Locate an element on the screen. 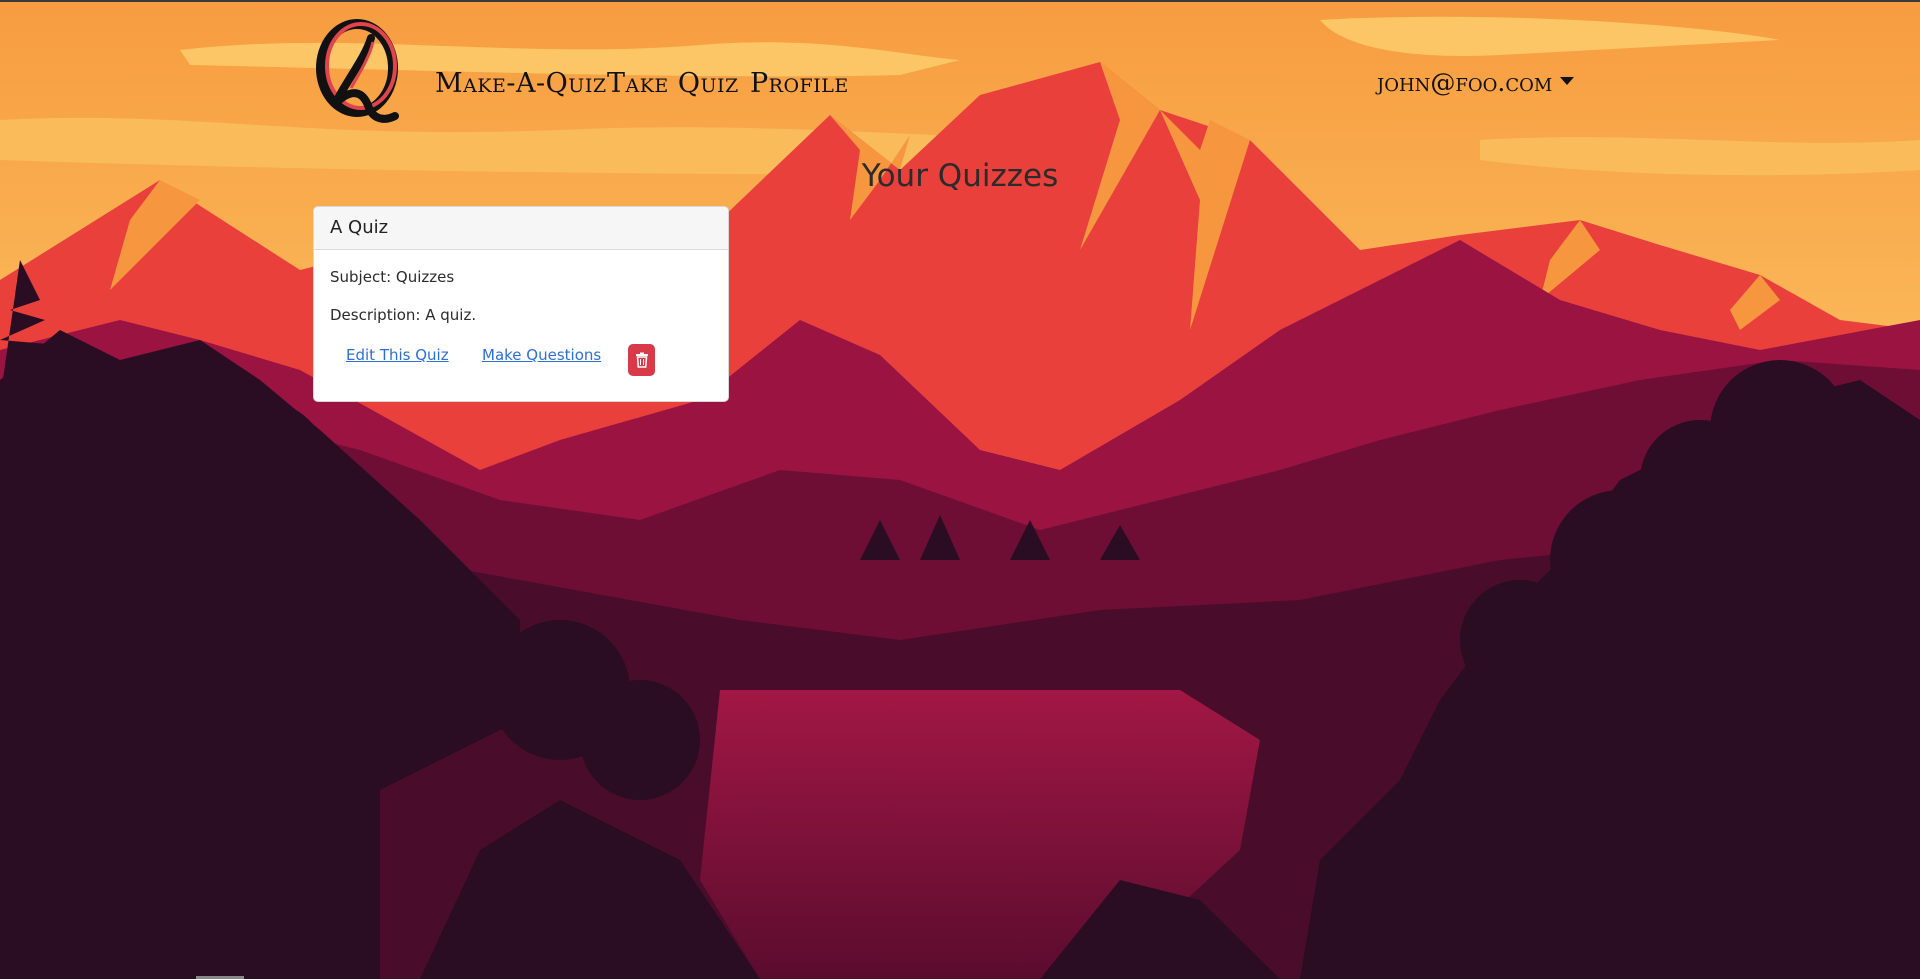 The width and height of the screenshot is (1920, 979). nav-make-a-quiz: Make-A-Quiz is located at coordinates (521, 83).